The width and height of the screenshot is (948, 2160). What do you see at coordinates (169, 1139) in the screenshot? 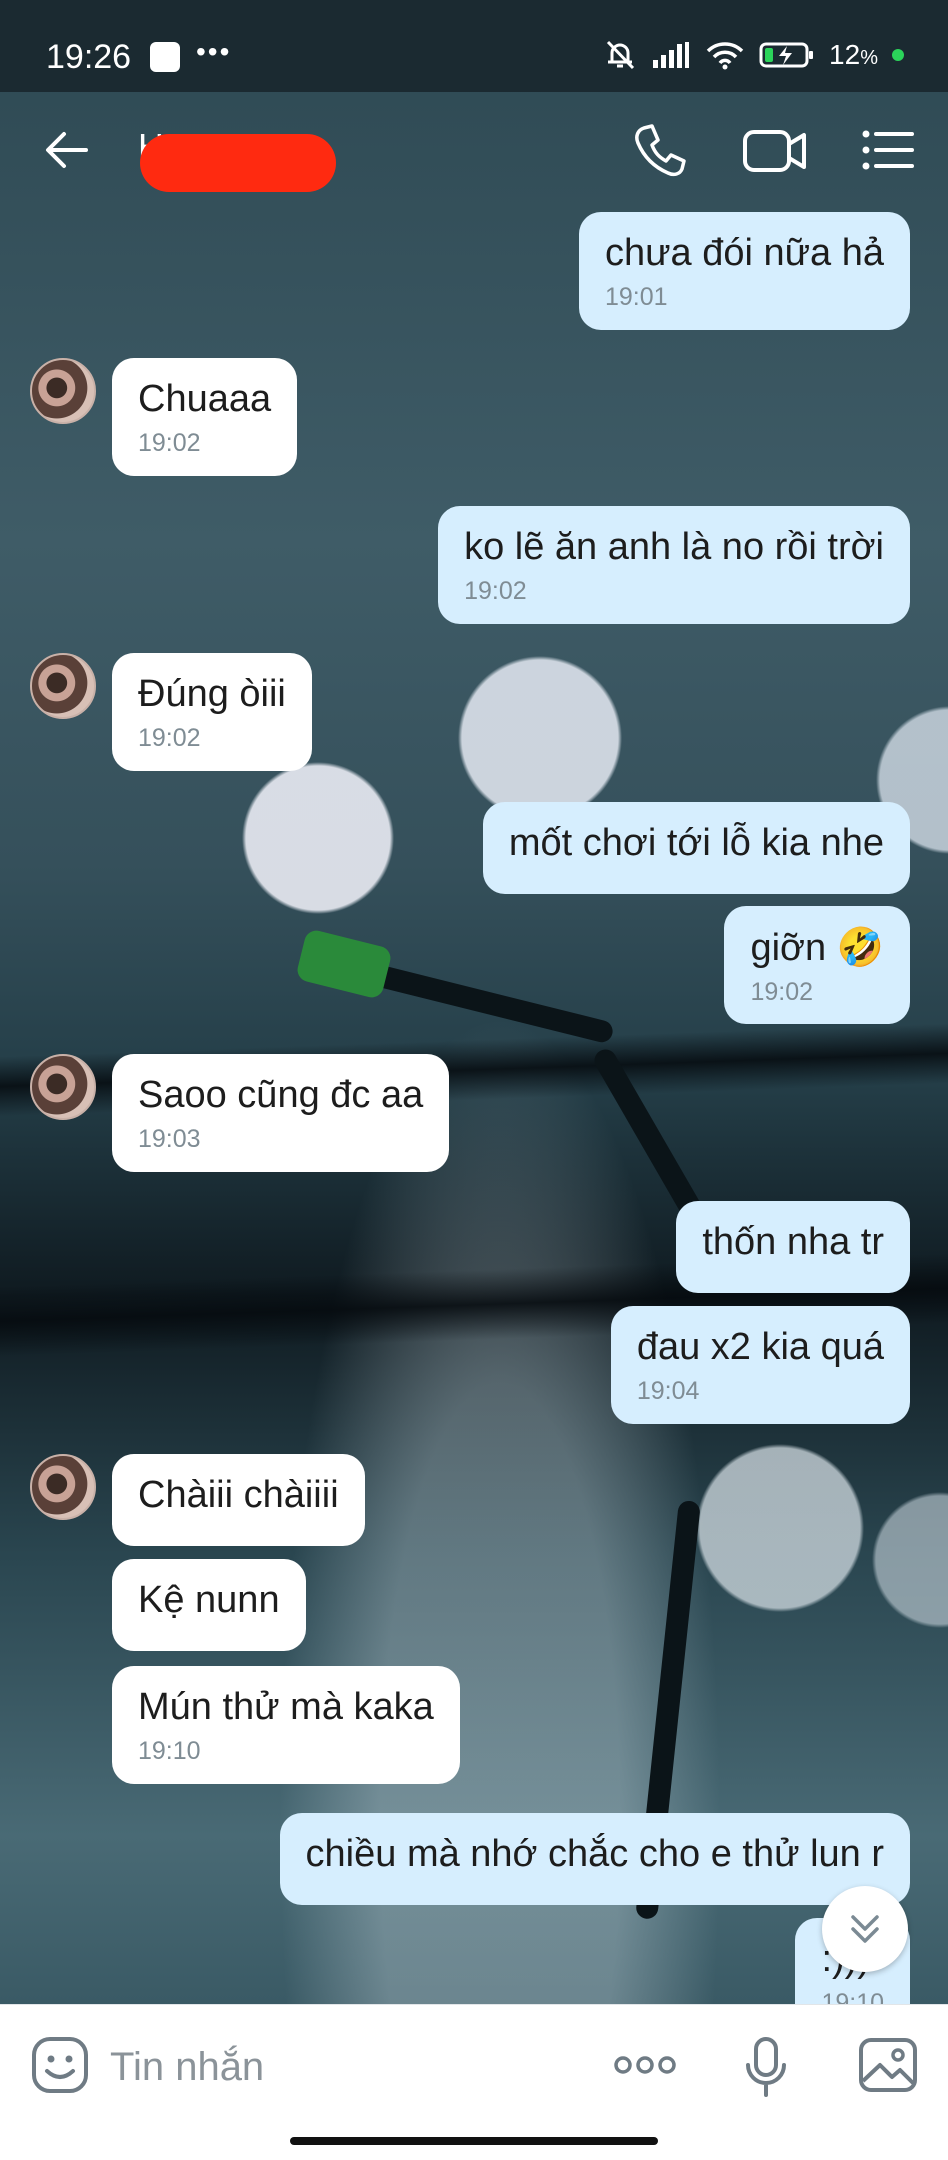
I see `message-time: 19:03` at bounding box center [169, 1139].